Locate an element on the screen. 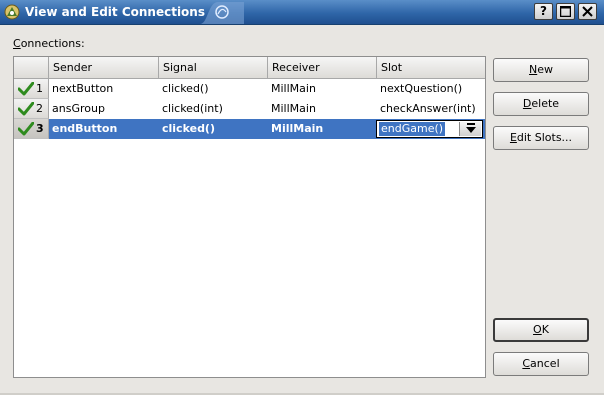 The height and width of the screenshot is (395, 604). combobox-dropdown-button is located at coordinates (470, 129).